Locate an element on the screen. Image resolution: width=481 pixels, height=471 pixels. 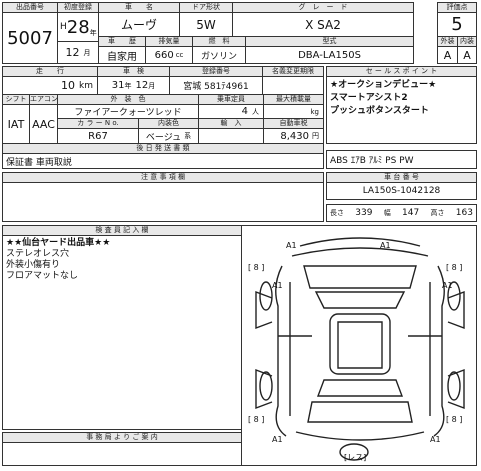
first-registration-year: H 28 年 is located at coordinates (78, 27).